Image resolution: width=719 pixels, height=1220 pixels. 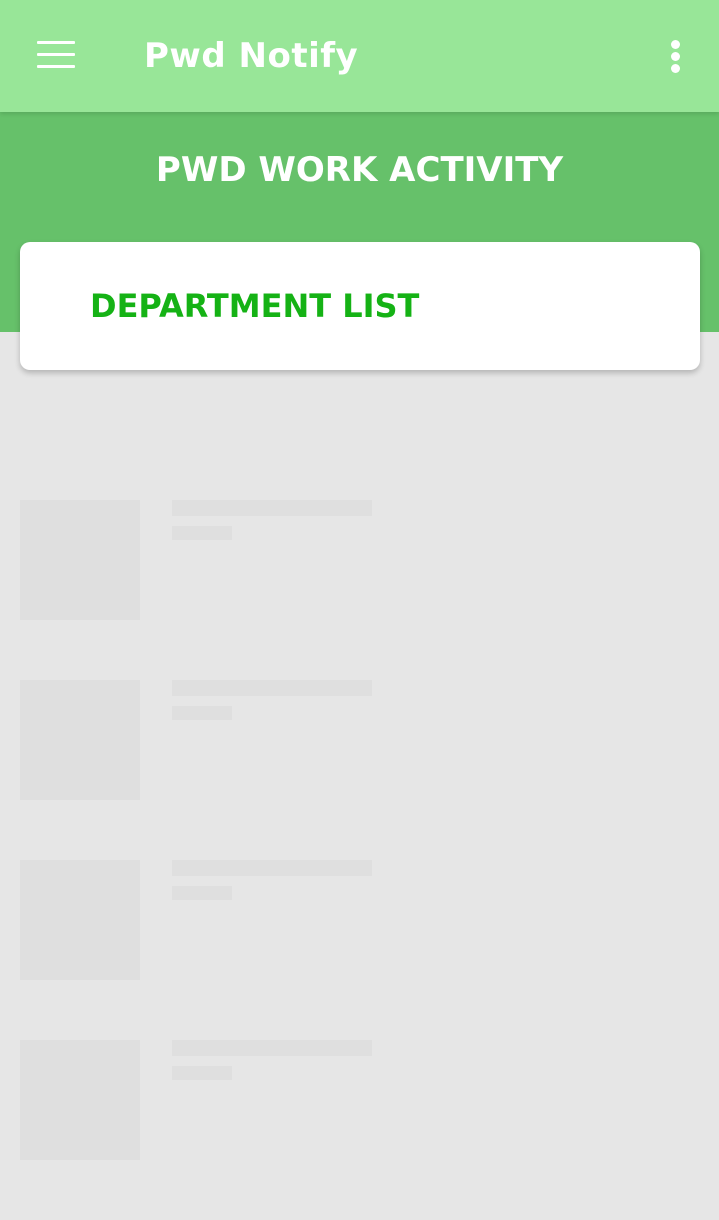 What do you see at coordinates (359, 170) in the screenshot?
I see `page-title: PWD WORK ACTIVITY` at bounding box center [359, 170].